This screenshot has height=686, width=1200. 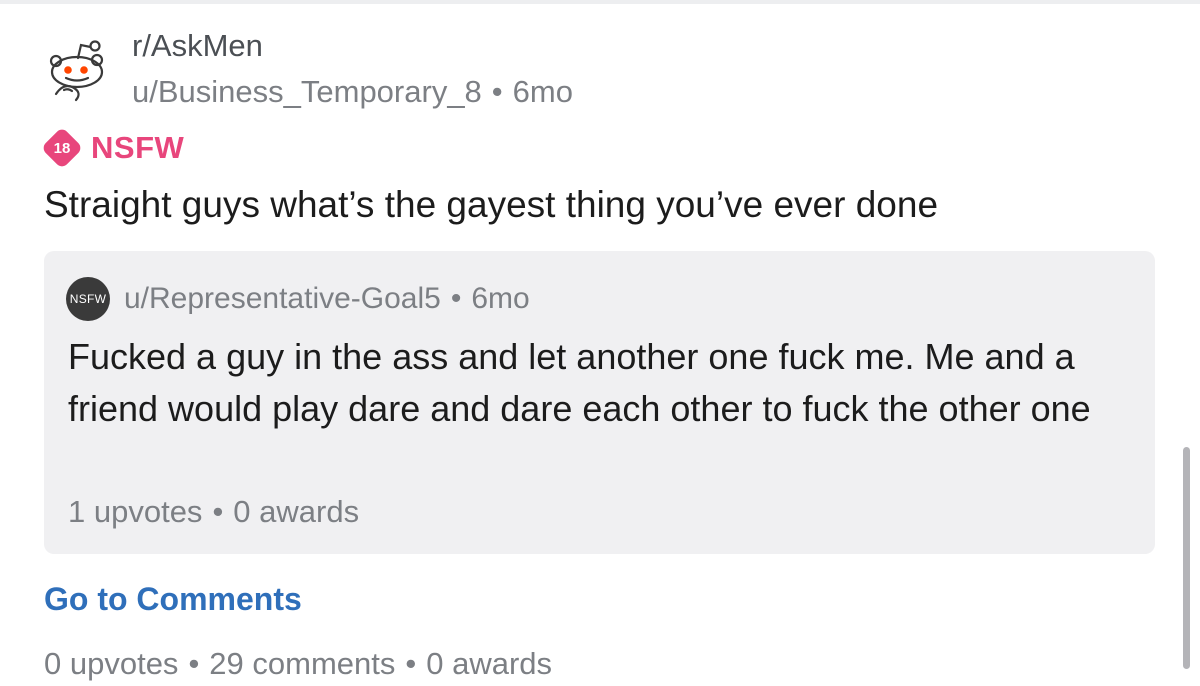 I want to click on nsfw-18-badge-icon: 18, so click(x=62, y=148).